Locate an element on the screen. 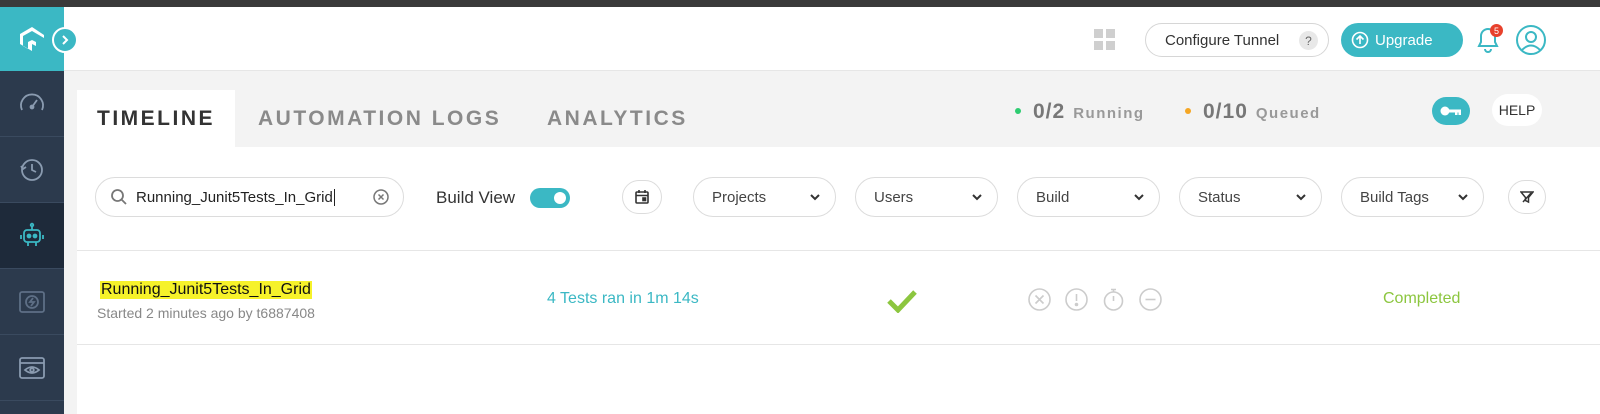 This screenshot has height=414, width=1600. search-input: Running_Junit5Tests_In_Grid is located at coordinates (249, 197).